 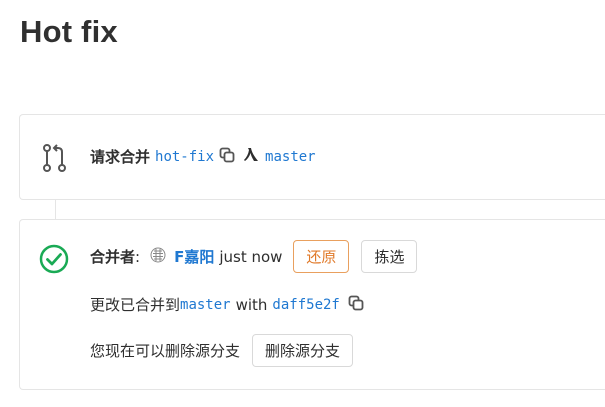 I want to click on merge-request-label: 请求合并, so click(x=120, y=157).